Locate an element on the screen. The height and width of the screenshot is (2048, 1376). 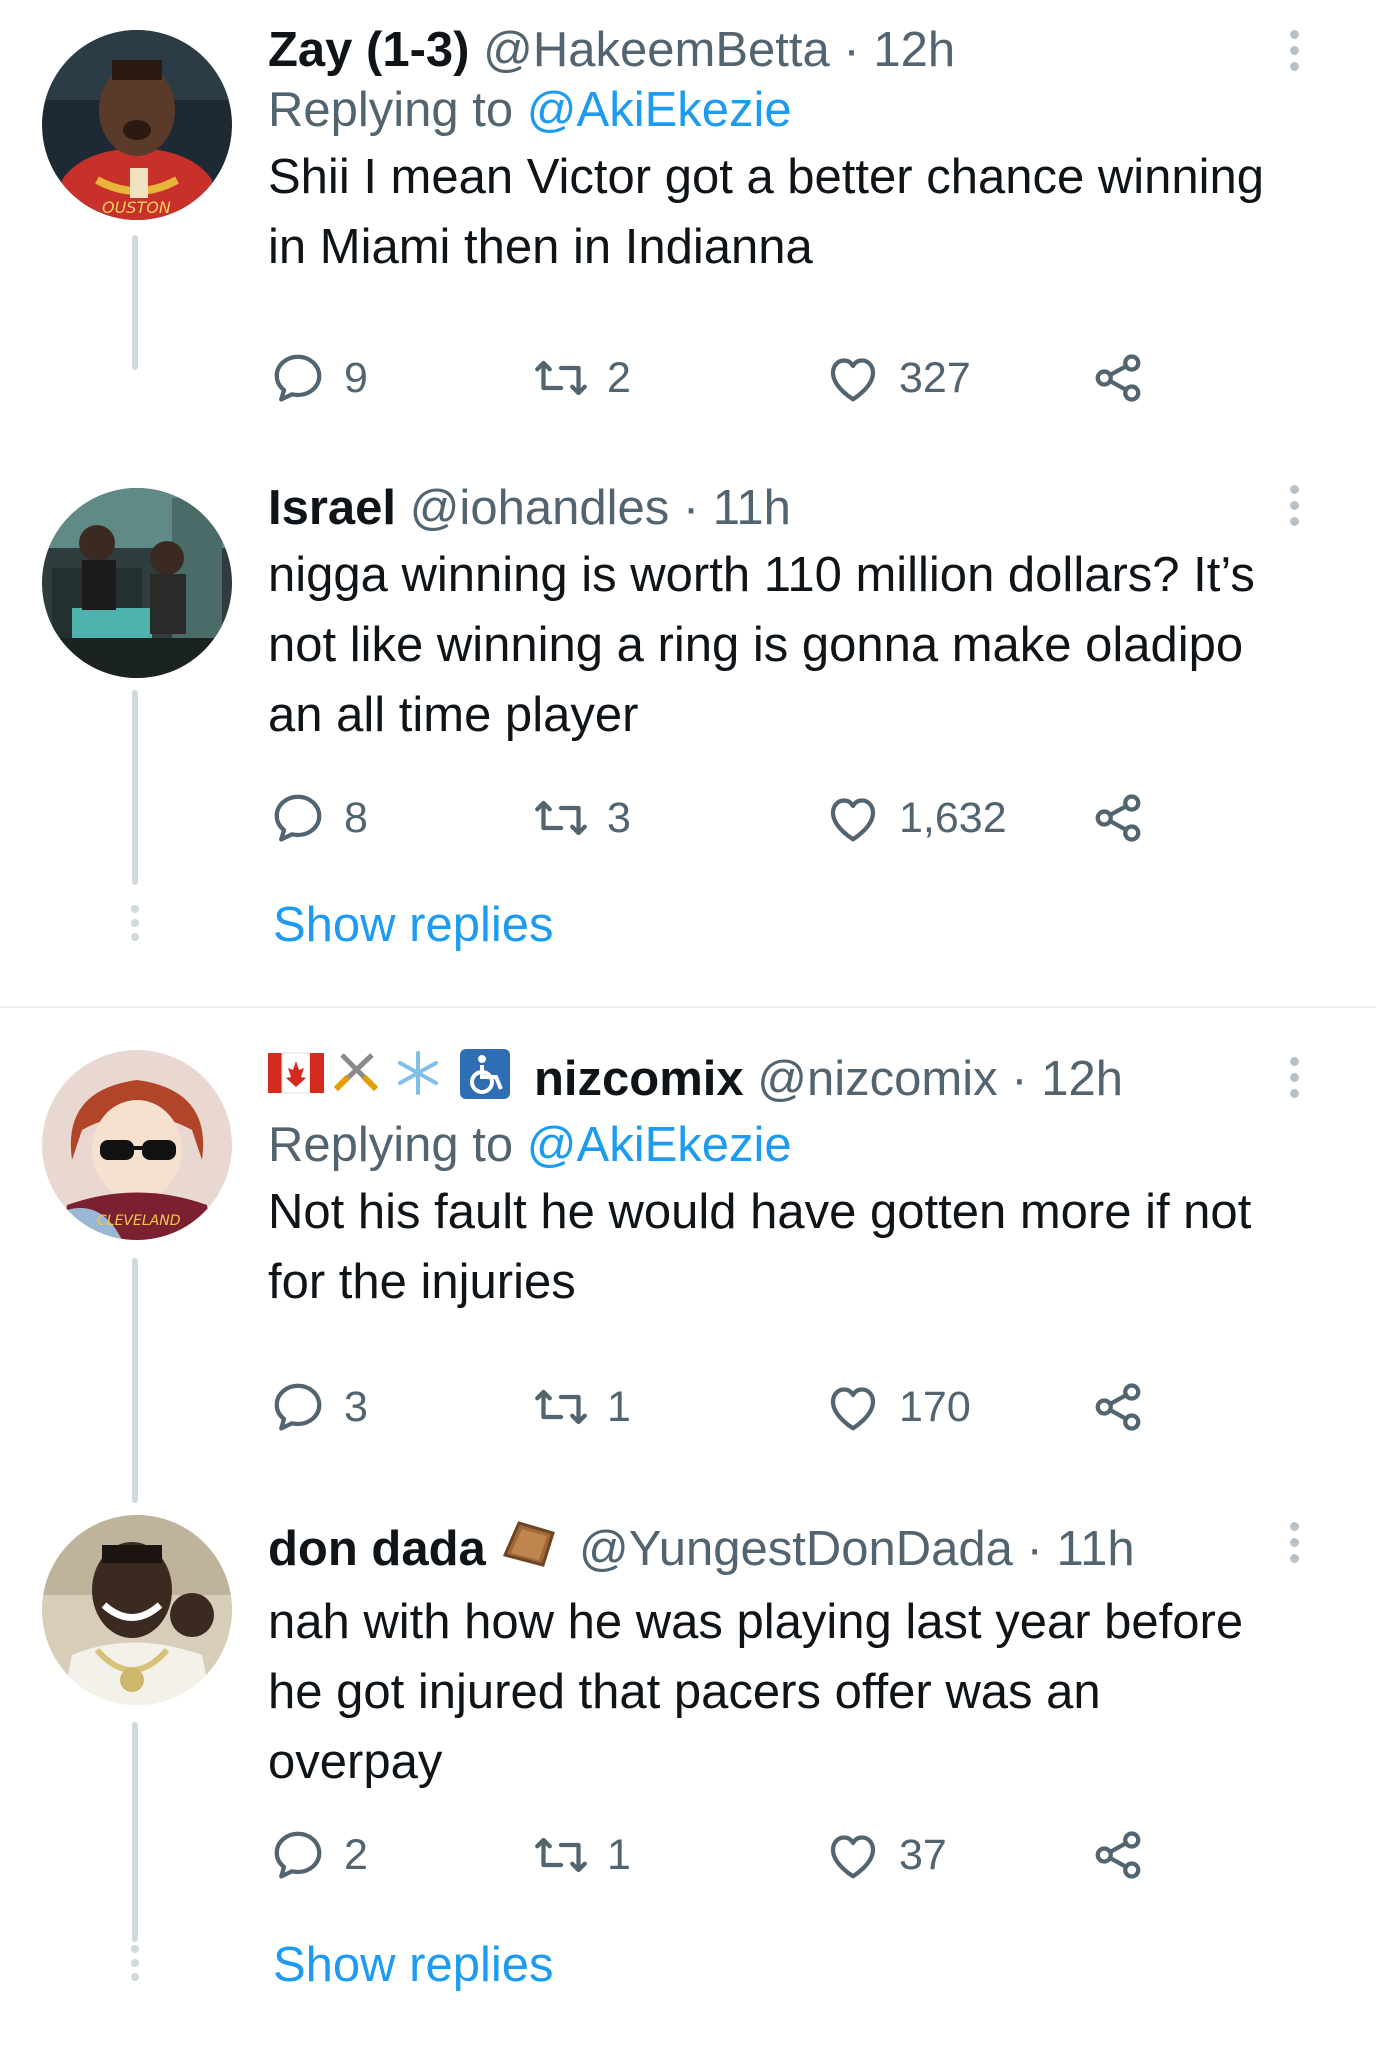
retweet-button: 2 is located at coordinates (581, 378).